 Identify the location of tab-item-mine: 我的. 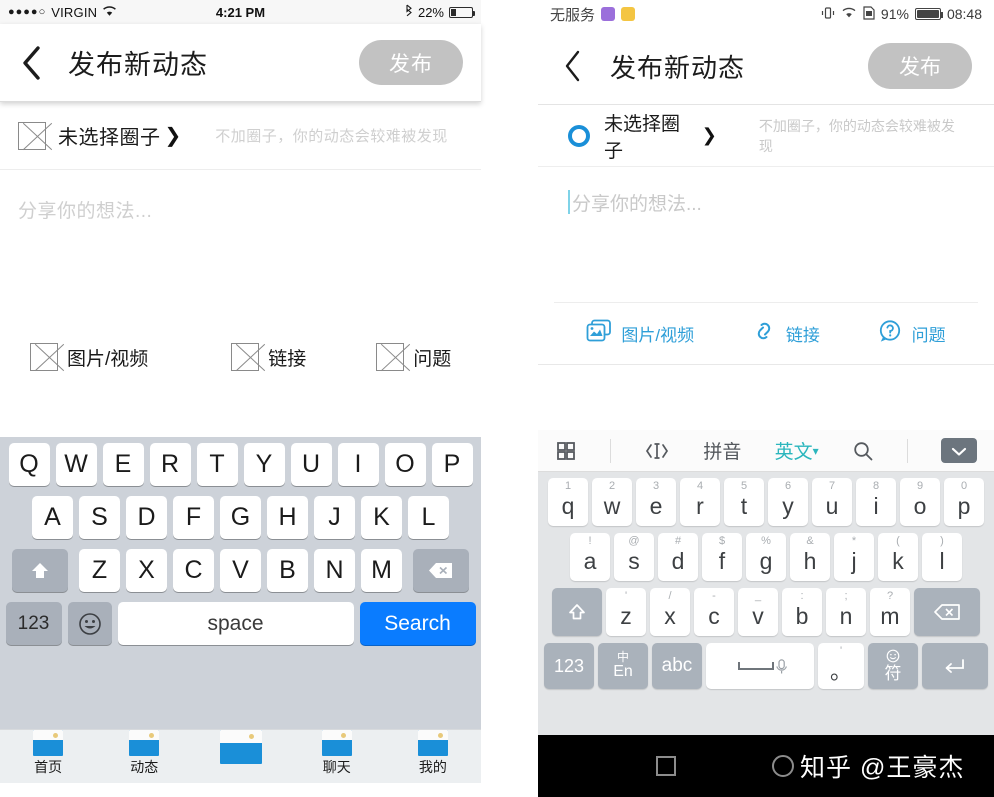
(433, 753).